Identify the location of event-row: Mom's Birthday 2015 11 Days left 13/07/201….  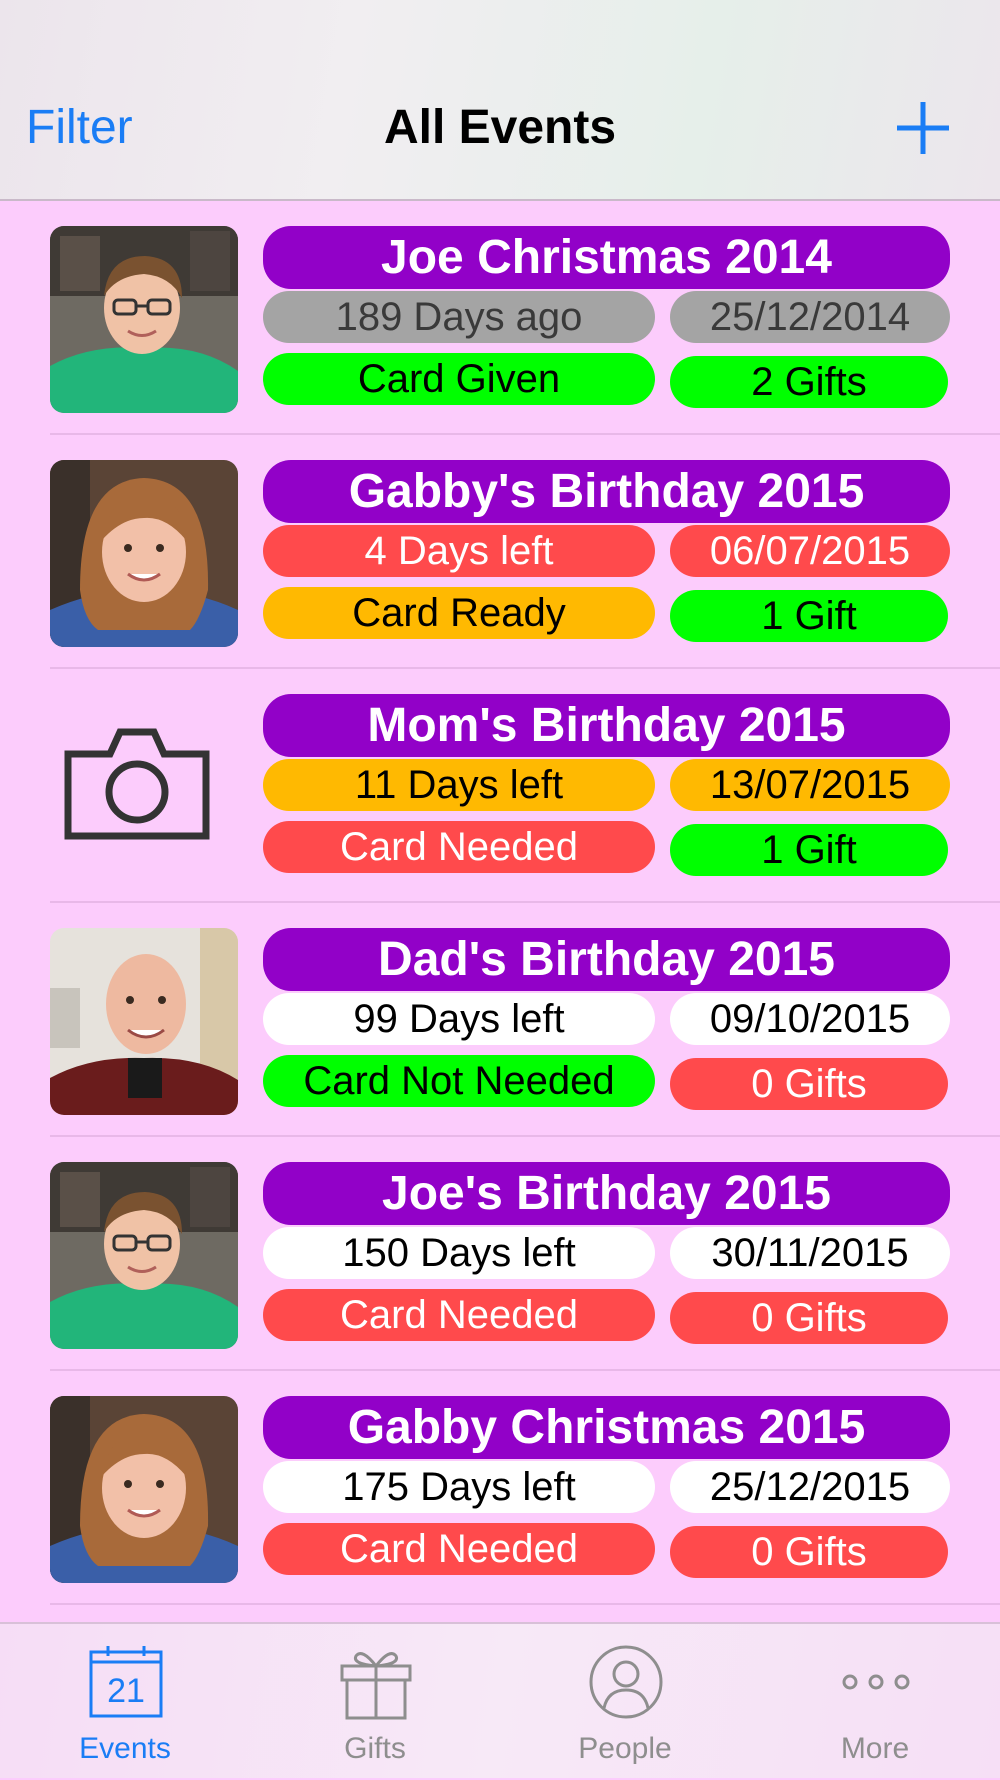
(500, 786).